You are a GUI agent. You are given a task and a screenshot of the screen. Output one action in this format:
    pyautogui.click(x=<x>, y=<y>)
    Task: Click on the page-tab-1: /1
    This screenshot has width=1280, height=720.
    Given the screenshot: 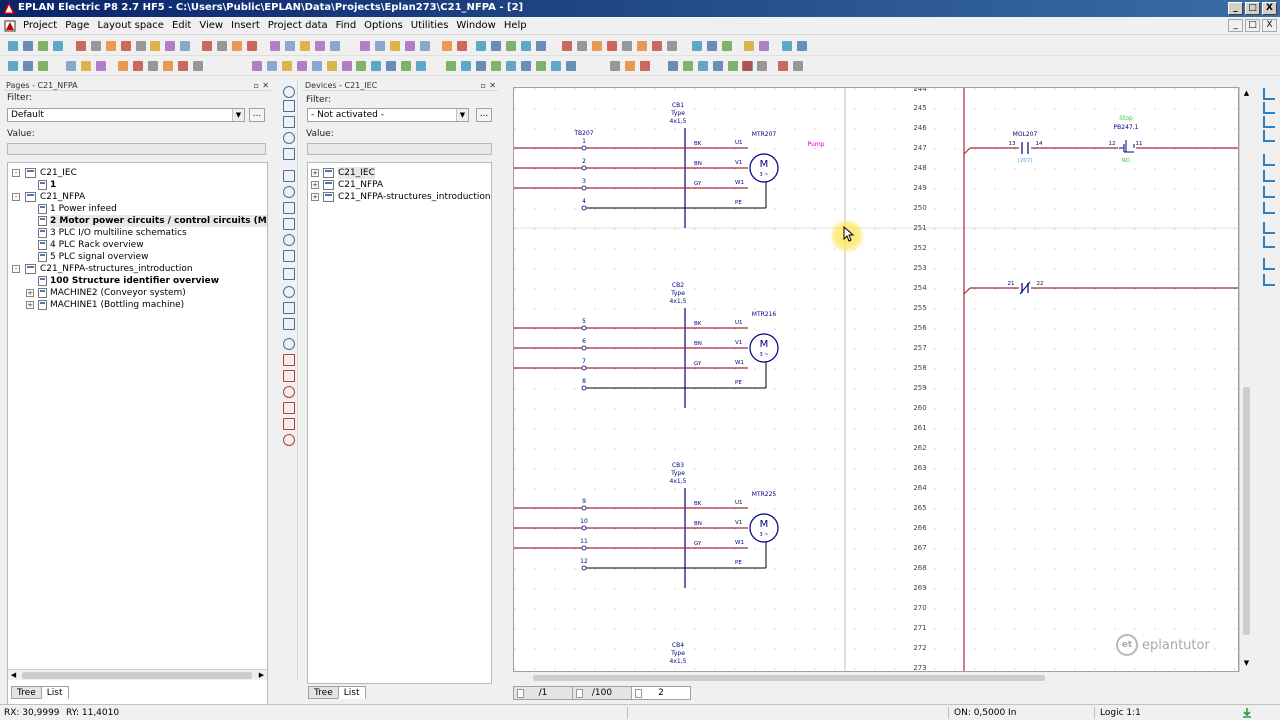 What is the action you would take?
    pyautogui.click(x=543, y=693)
    